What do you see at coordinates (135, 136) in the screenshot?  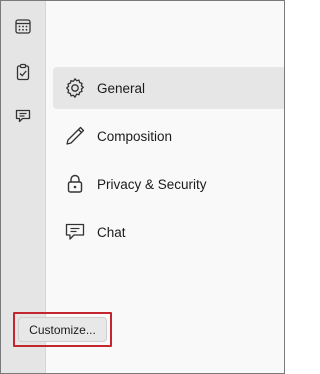 I see `nav-item-label: Composition` at bounding box center [135, 136].